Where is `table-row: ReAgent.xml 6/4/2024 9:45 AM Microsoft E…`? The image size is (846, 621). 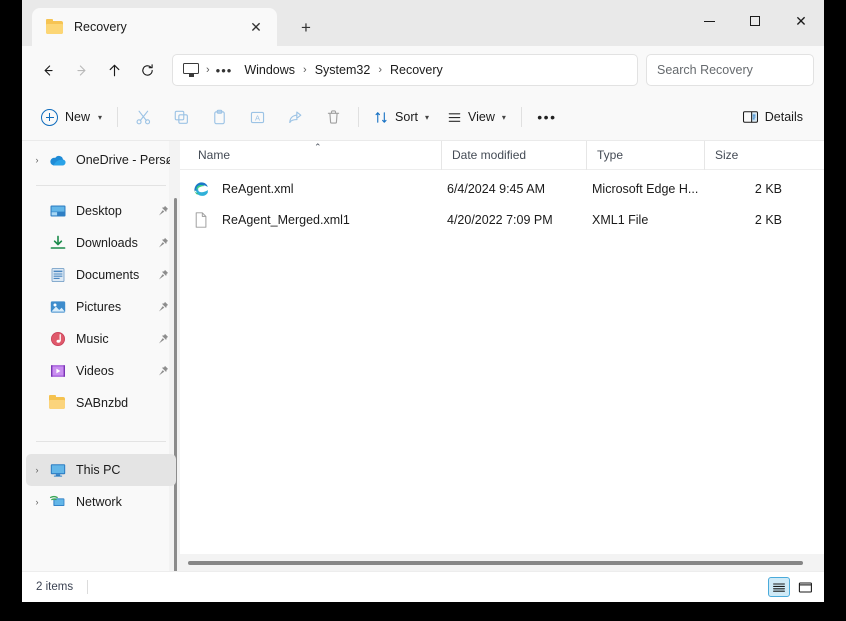 table-row: ReAgent.xml 6/4/2024 9:45 AM Microsoft E… is located at coordinates (501, 189).